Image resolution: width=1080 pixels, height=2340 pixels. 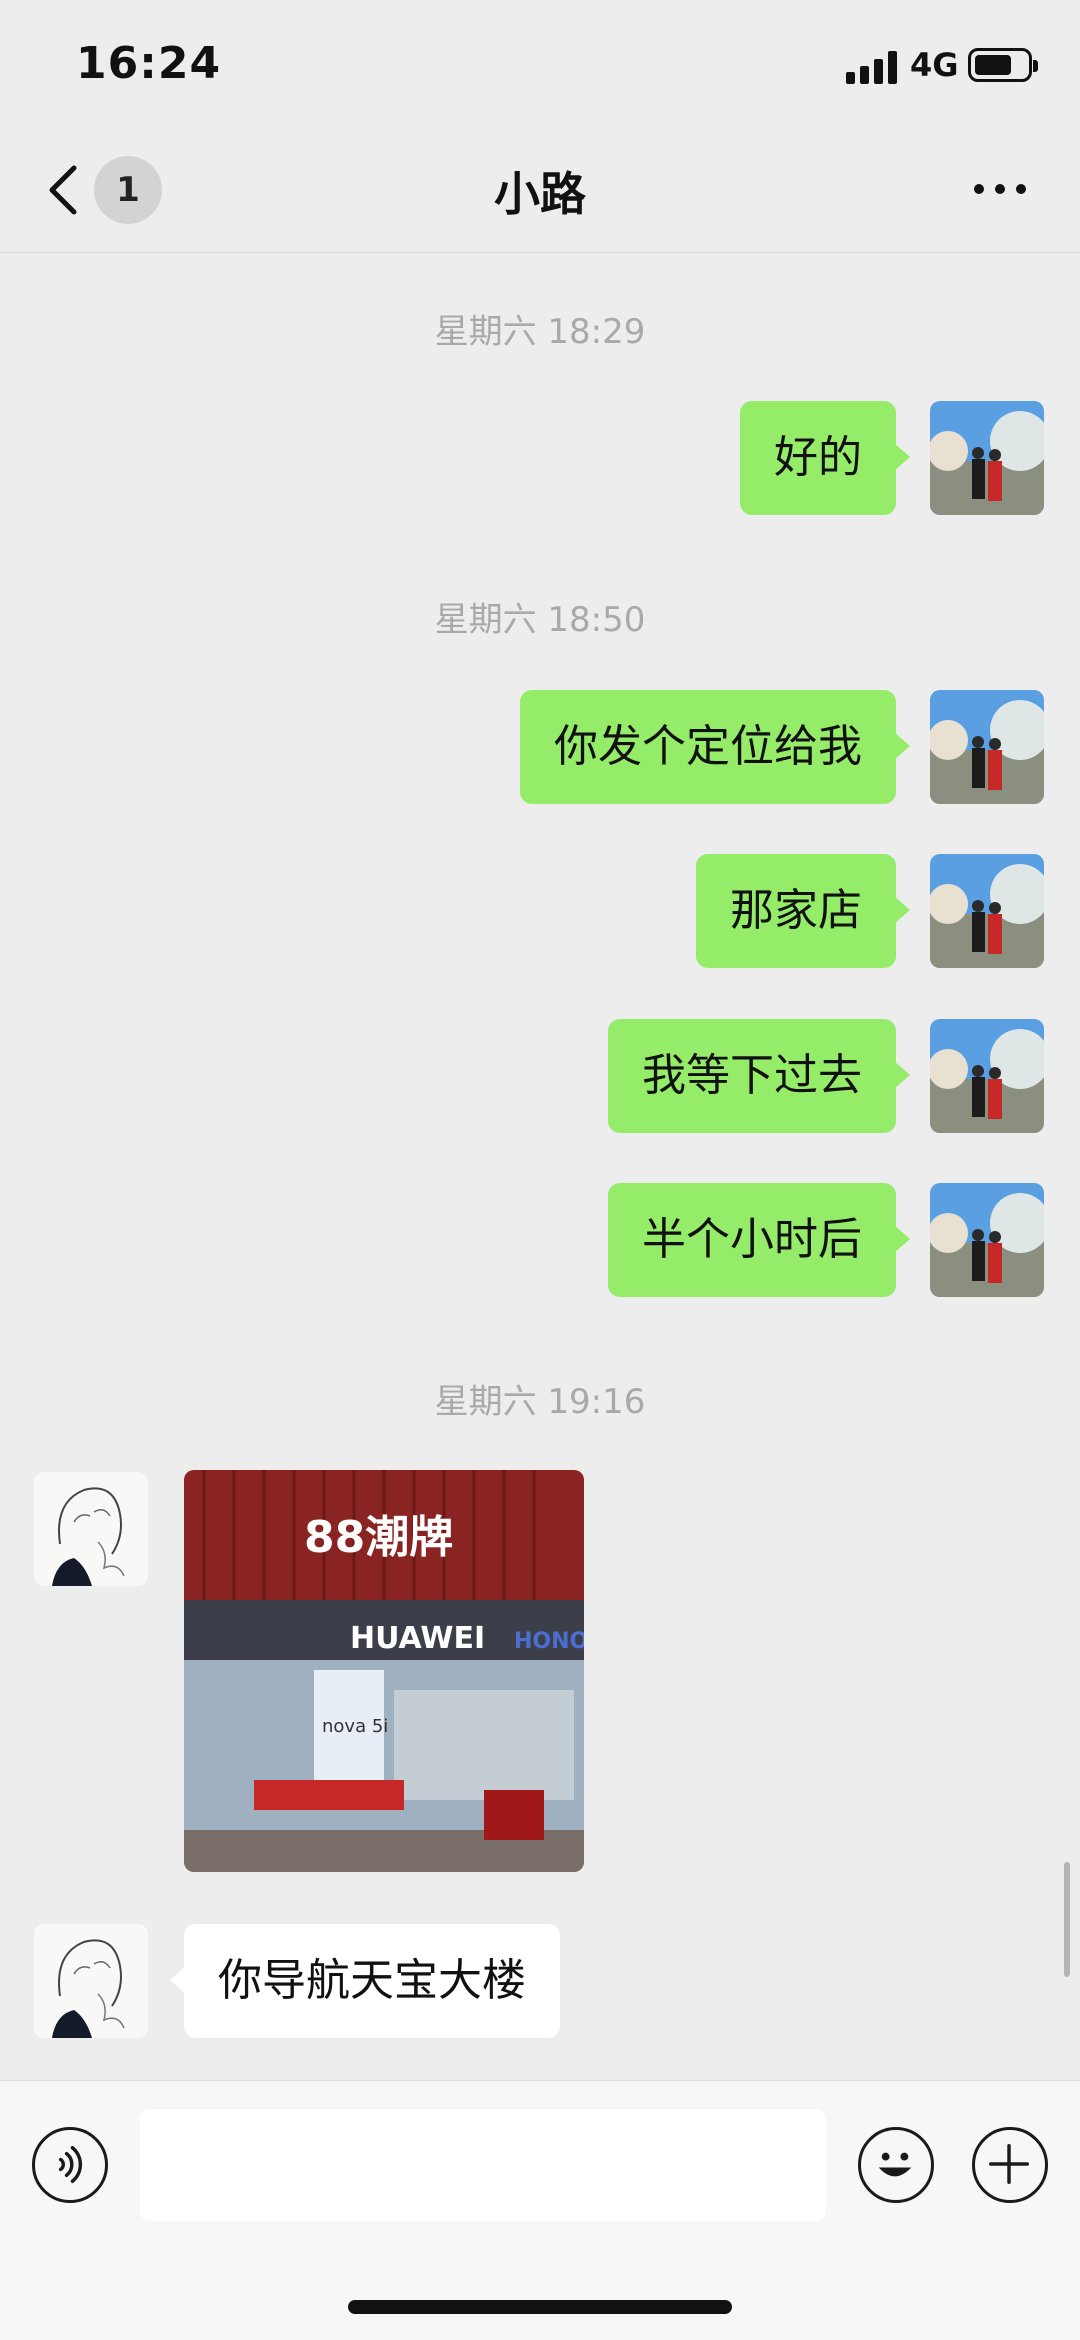 I want to click on photo-poster-text: nova 5i, so click(x=355, y=1726).